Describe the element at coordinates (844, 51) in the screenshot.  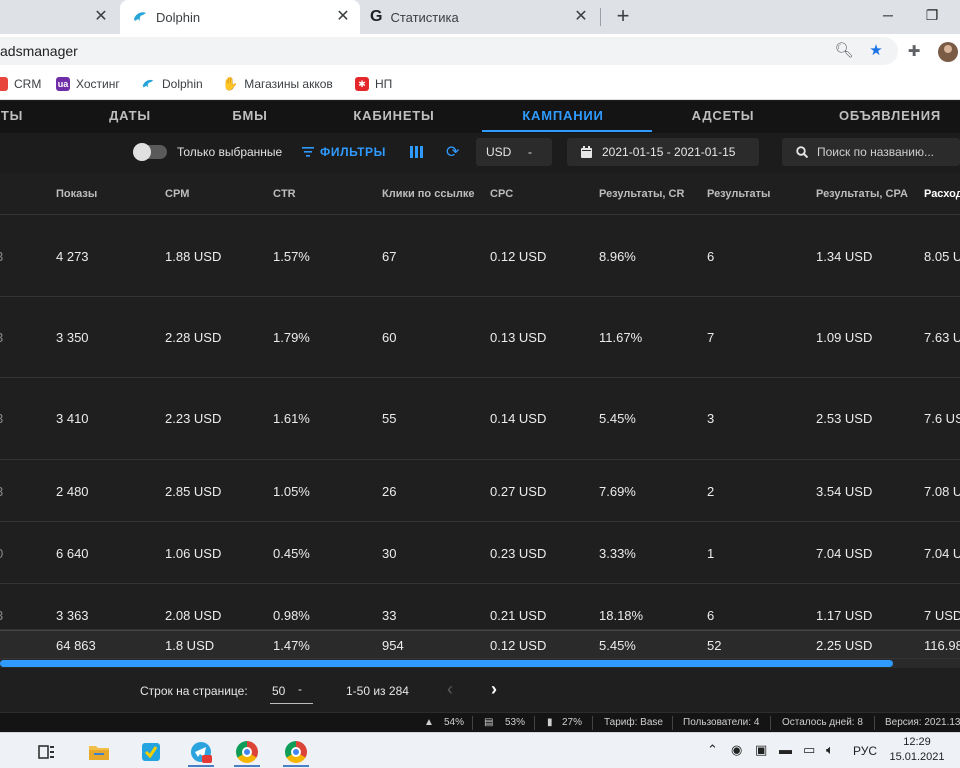
I see `zoom-search-icon: 🔍︎` at that location.